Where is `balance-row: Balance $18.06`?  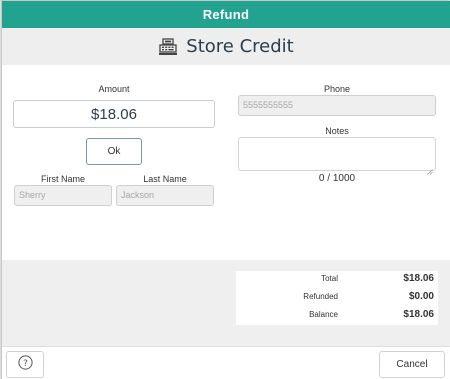
balance-row: Balance $18.06 is located at coordinates (337, 315).